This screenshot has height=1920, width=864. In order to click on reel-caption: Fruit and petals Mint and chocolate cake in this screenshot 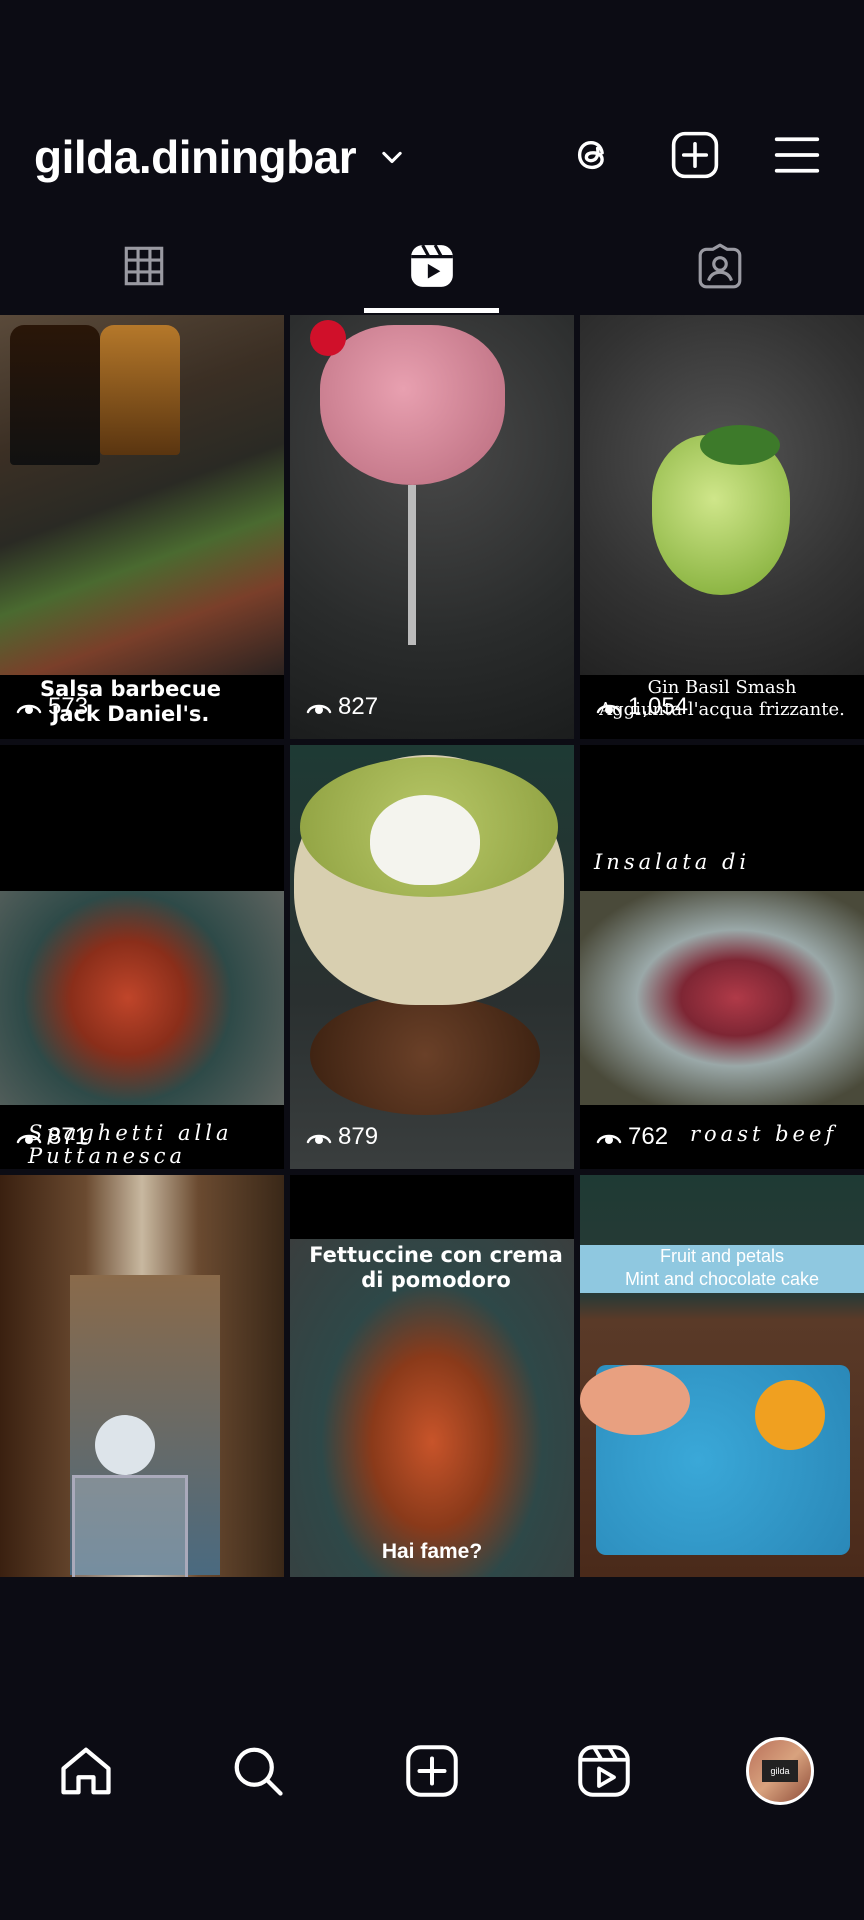, I will do `click(722, 1267)`.